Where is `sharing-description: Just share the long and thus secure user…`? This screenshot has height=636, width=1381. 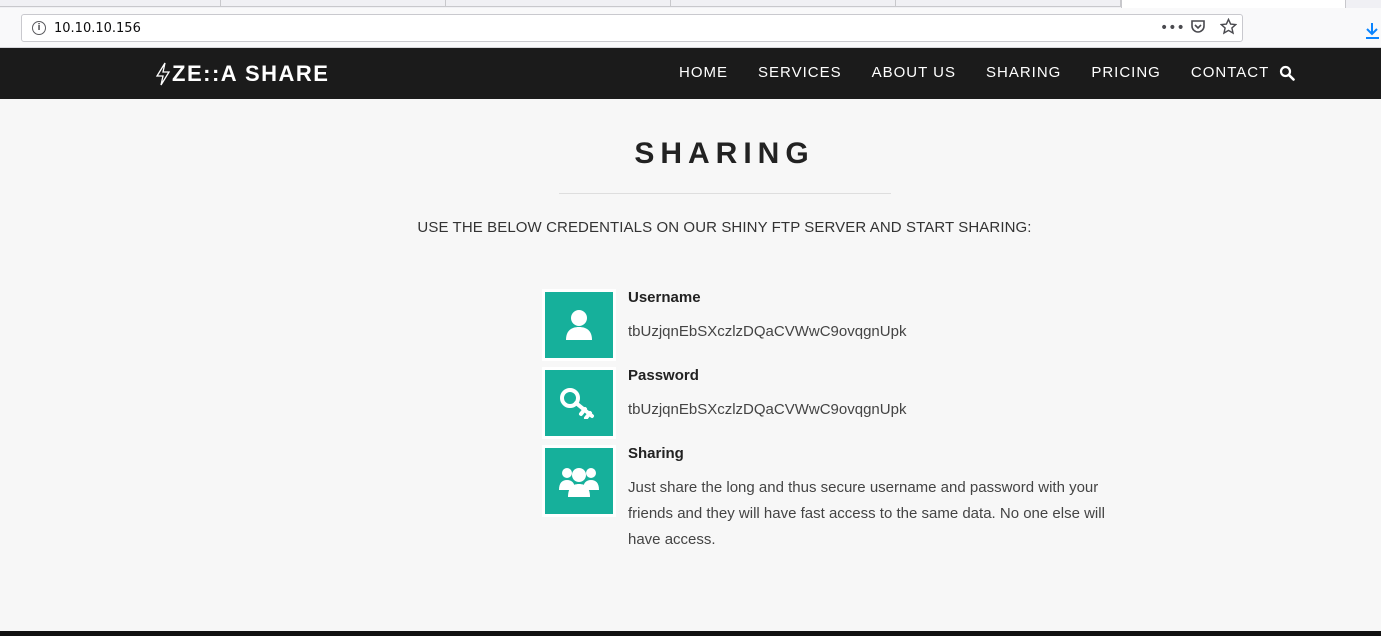
sharing-description: Just share the long and thus secure user… is located at coordinates (866, 513).